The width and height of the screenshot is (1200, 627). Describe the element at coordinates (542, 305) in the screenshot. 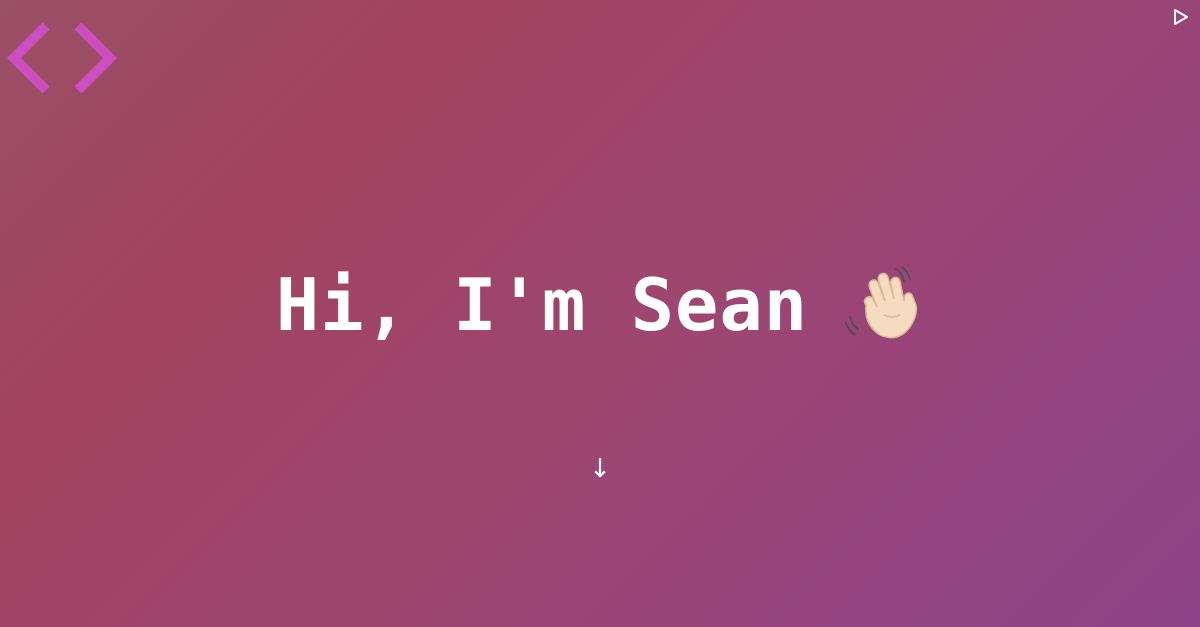

I see `hero-greeting: Hi, I'm Sean` at that location.